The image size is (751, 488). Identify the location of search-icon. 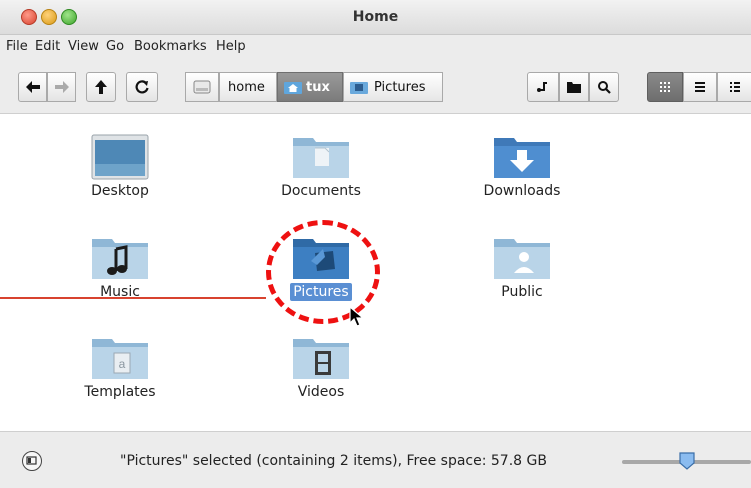
(604, 87).